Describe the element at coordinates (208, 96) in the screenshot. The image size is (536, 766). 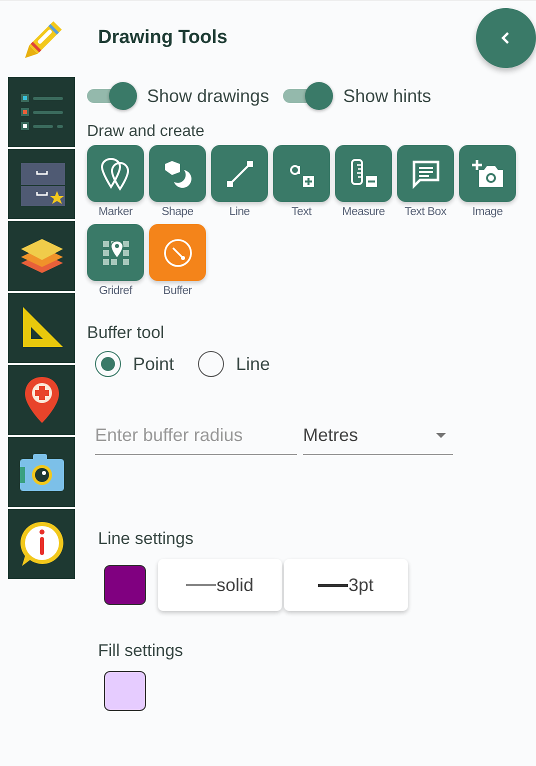
I see `toggle-label: Show drawings` at that location.